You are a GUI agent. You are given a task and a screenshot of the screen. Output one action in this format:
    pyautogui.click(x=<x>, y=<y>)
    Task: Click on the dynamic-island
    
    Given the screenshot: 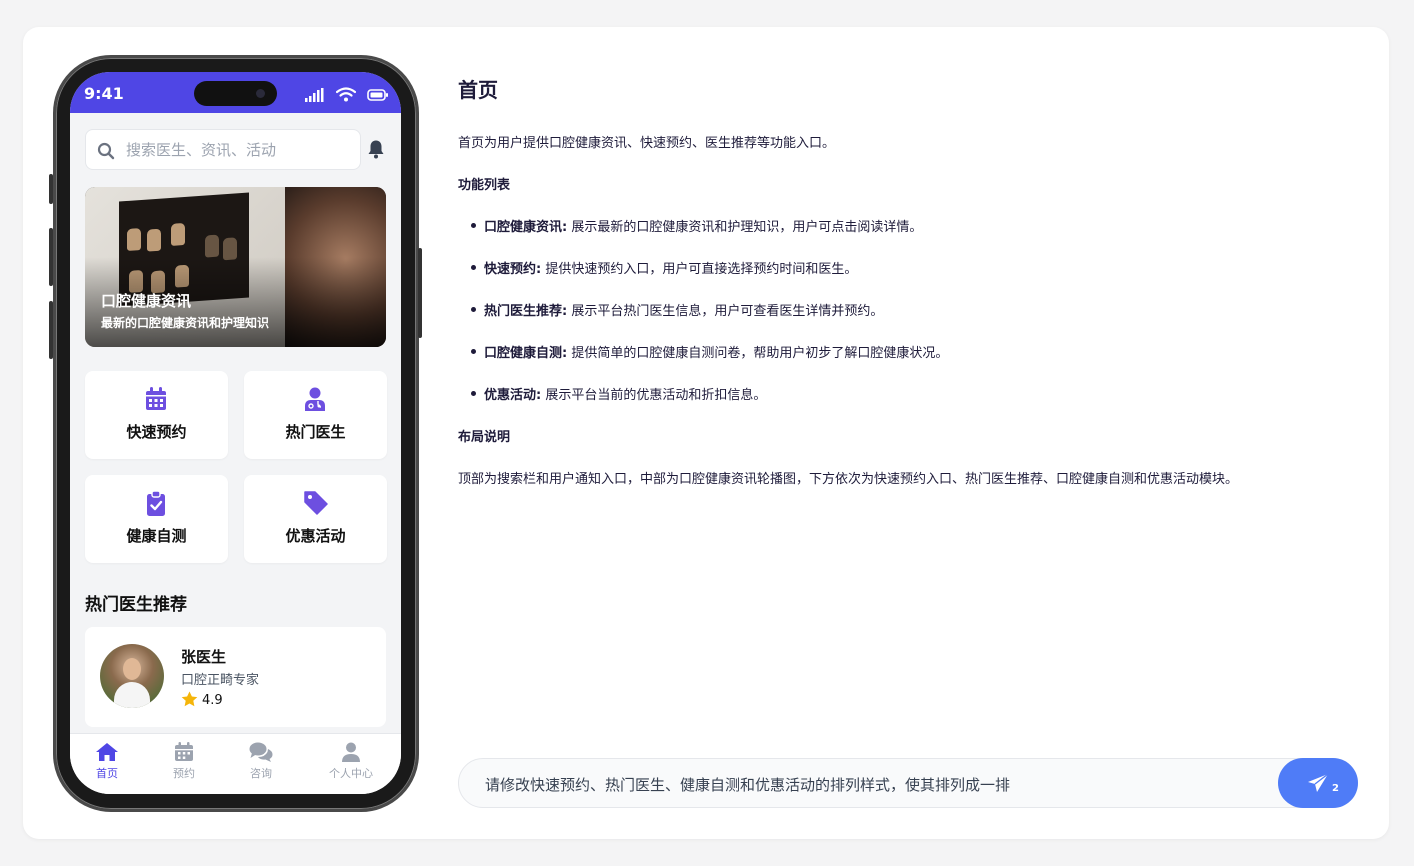 What is the action you would take?
    pyautogui.click(x=235, y=93)
    